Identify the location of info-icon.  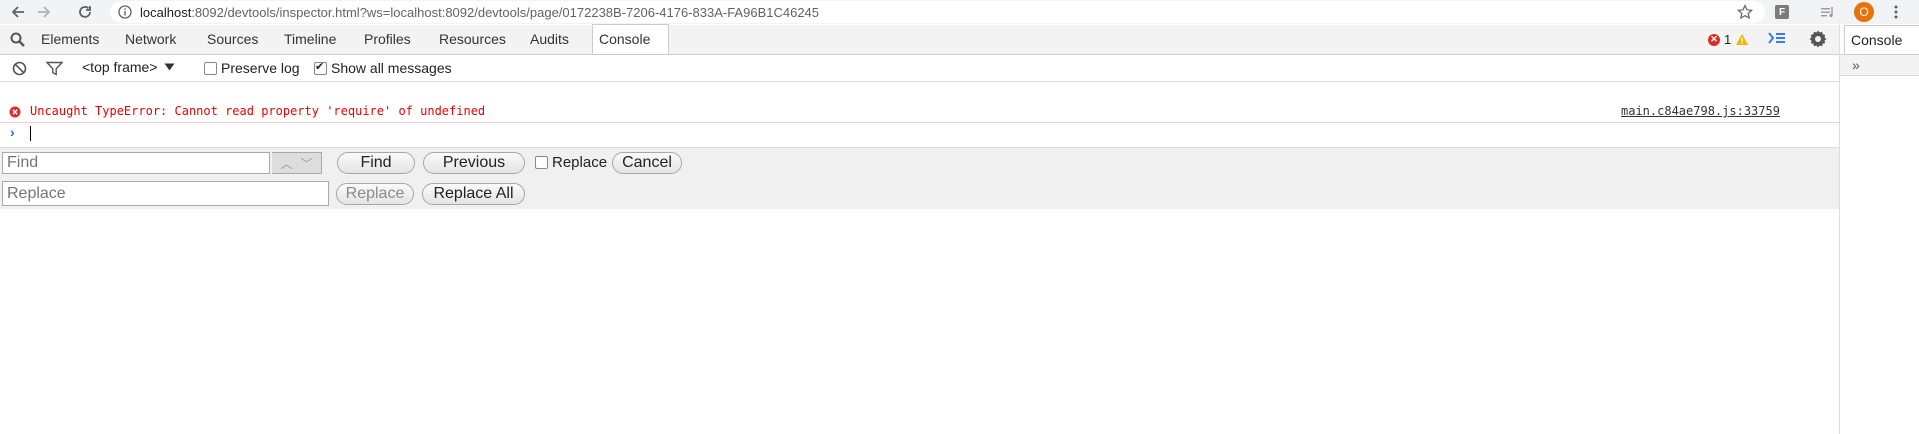
(125, 12).